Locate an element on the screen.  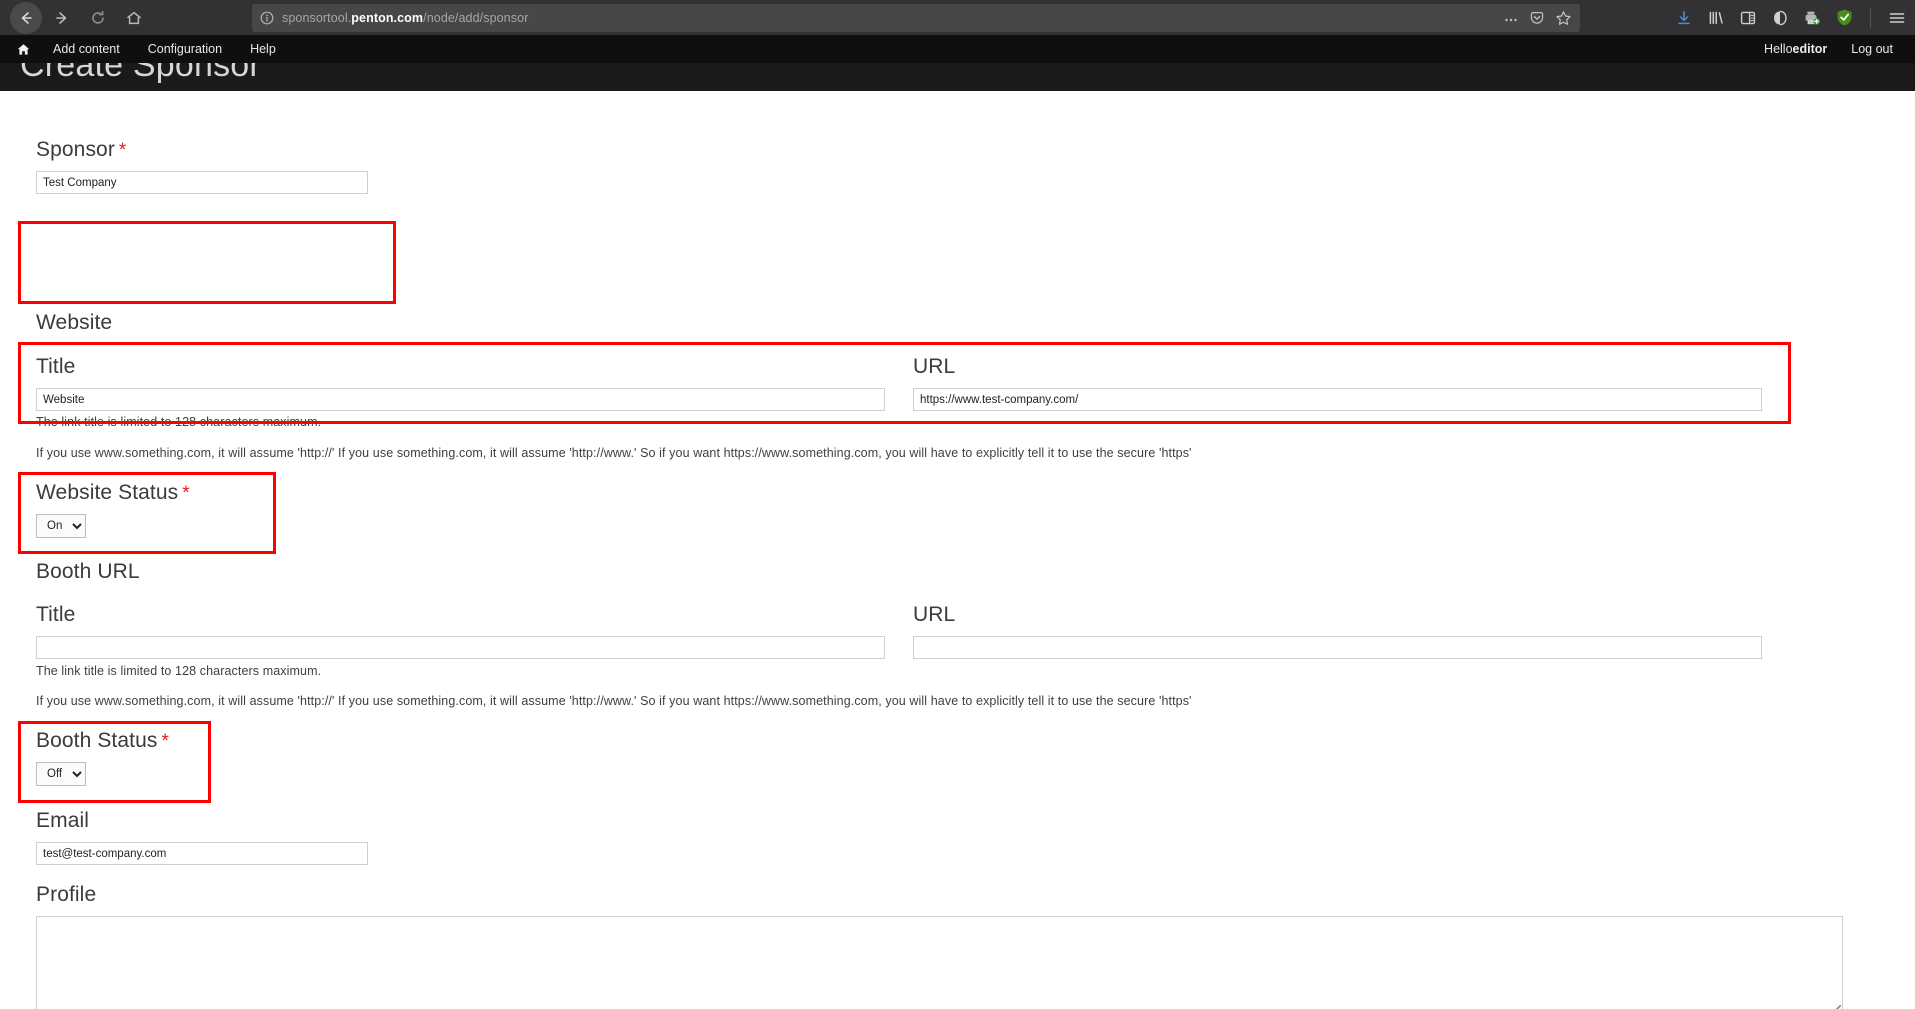
logout-link: Log out is located at coordinates (1872, 49).